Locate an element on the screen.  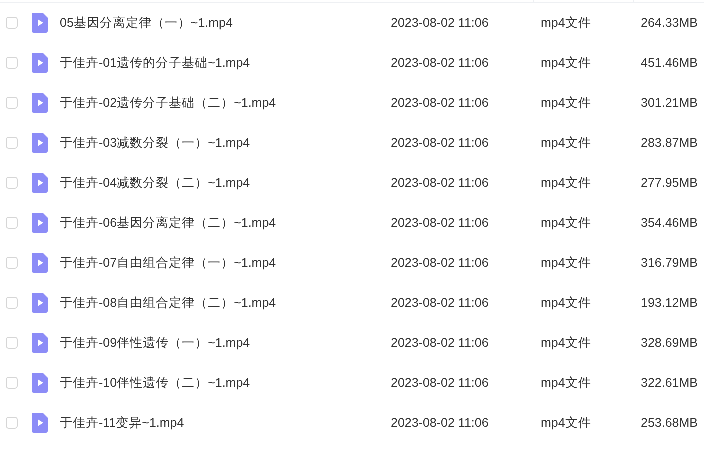
file-size: 283.87MB is located at coordinates (669, 143).